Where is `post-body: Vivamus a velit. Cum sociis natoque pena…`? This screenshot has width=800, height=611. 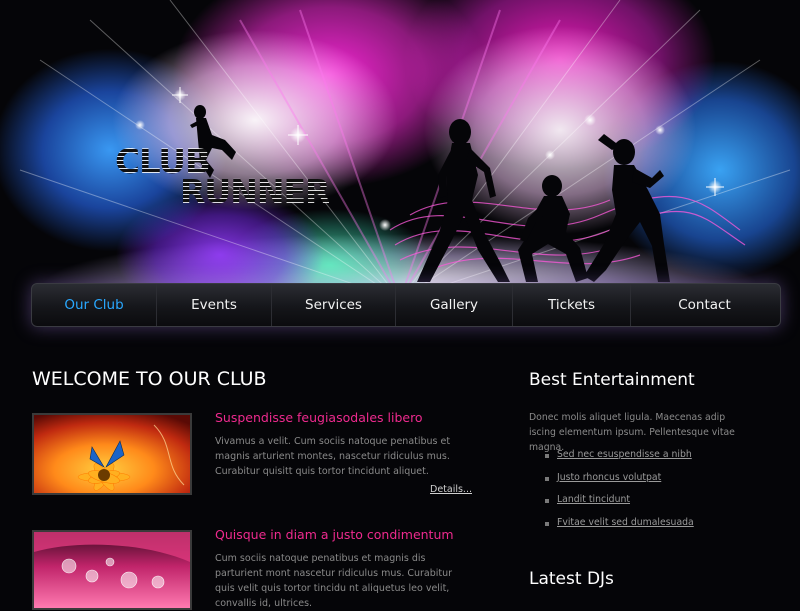
post-body: Vivamus a velit. Cum sociis natoque pena… is located at coordinates (333, 456).